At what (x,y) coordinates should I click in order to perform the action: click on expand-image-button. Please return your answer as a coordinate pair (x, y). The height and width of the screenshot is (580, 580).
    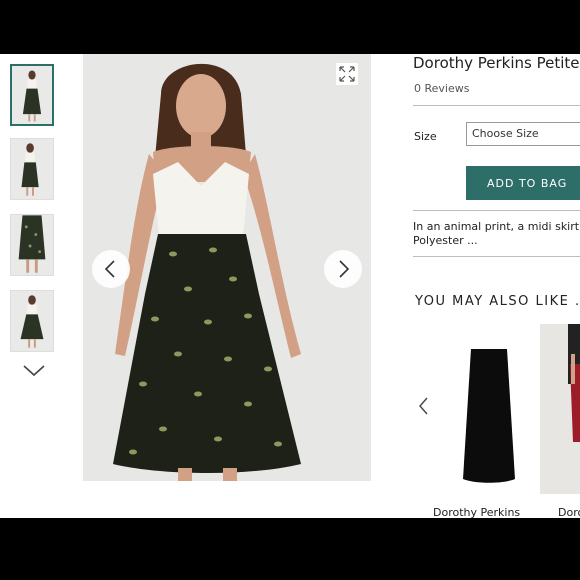
    Looking at the image, I should click on (347, 74).